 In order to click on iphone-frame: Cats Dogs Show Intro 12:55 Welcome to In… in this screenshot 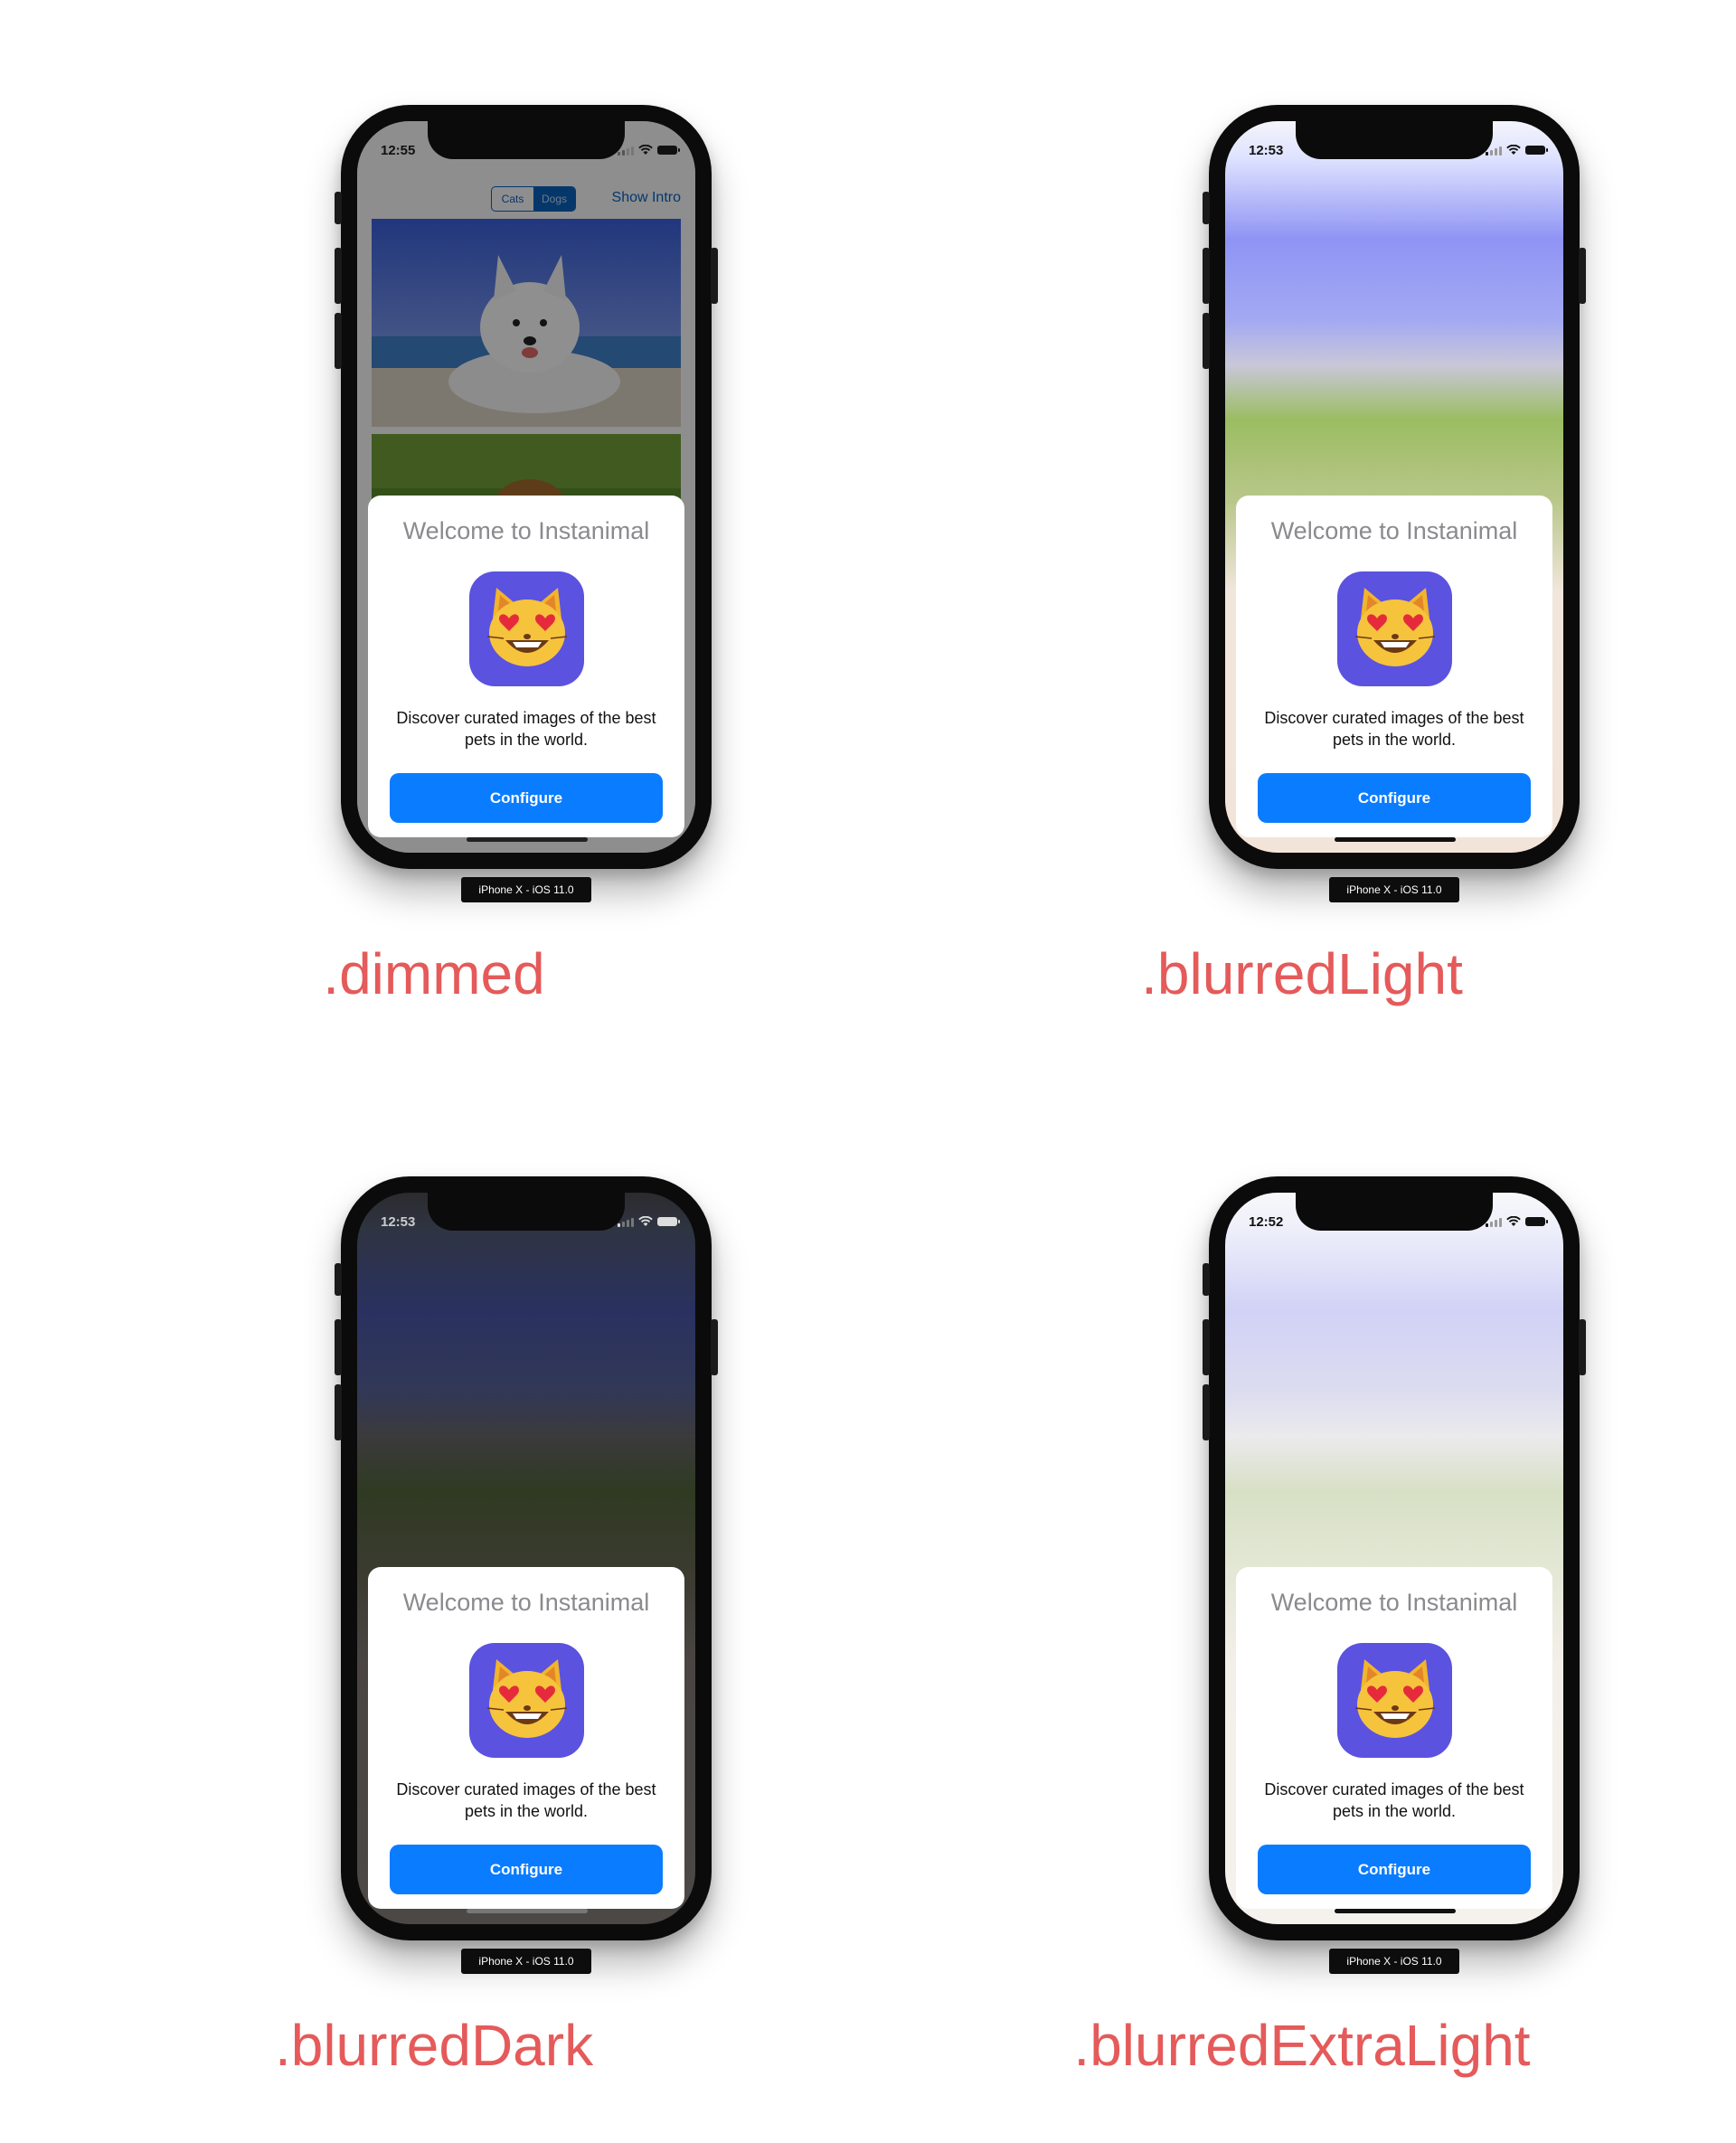, I will do `click(526, 487)`.